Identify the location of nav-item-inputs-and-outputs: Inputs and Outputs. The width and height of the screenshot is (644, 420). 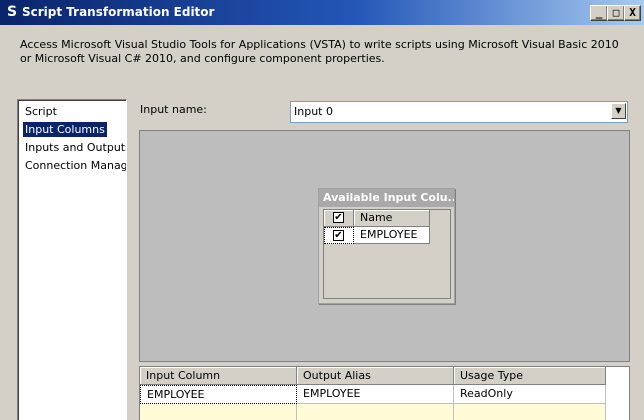
(74, 147).